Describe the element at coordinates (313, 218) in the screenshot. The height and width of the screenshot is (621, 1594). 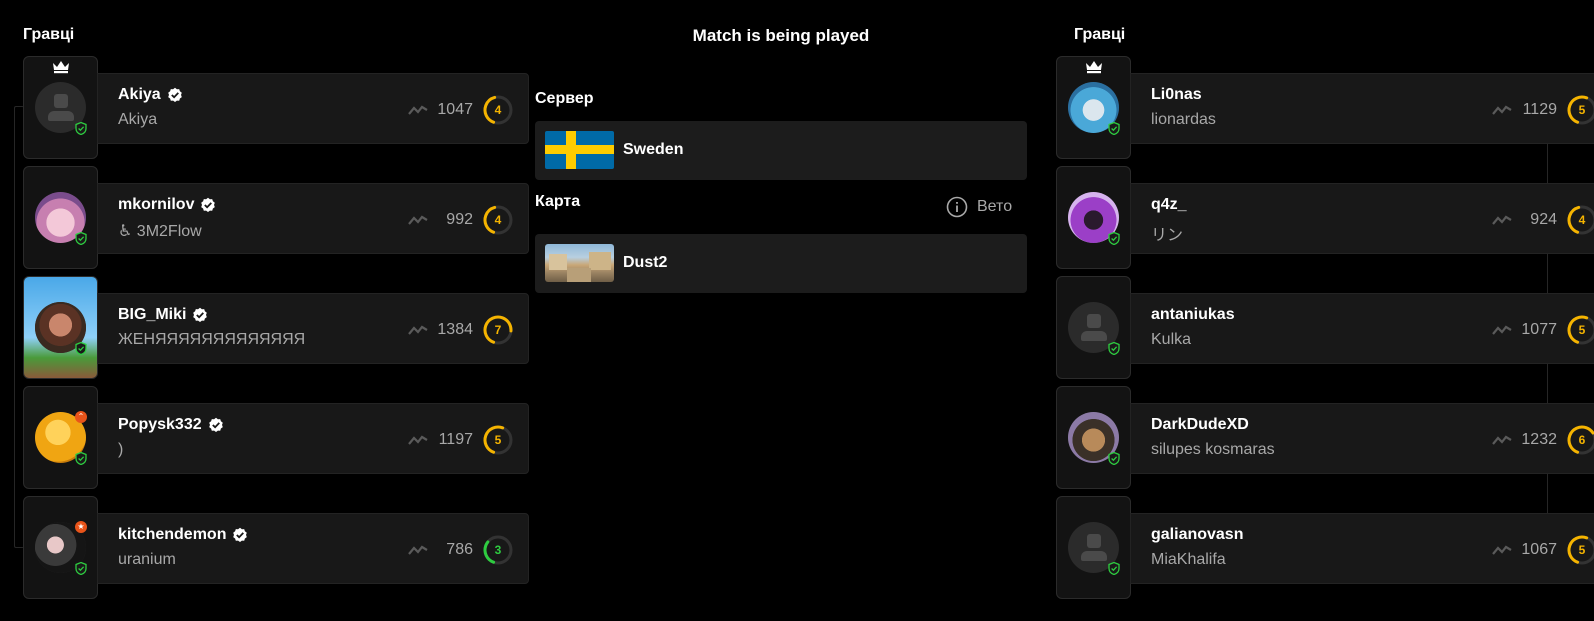
I see `player-card: mkornilov ♿ 3M2Flow 992 4` at that location.